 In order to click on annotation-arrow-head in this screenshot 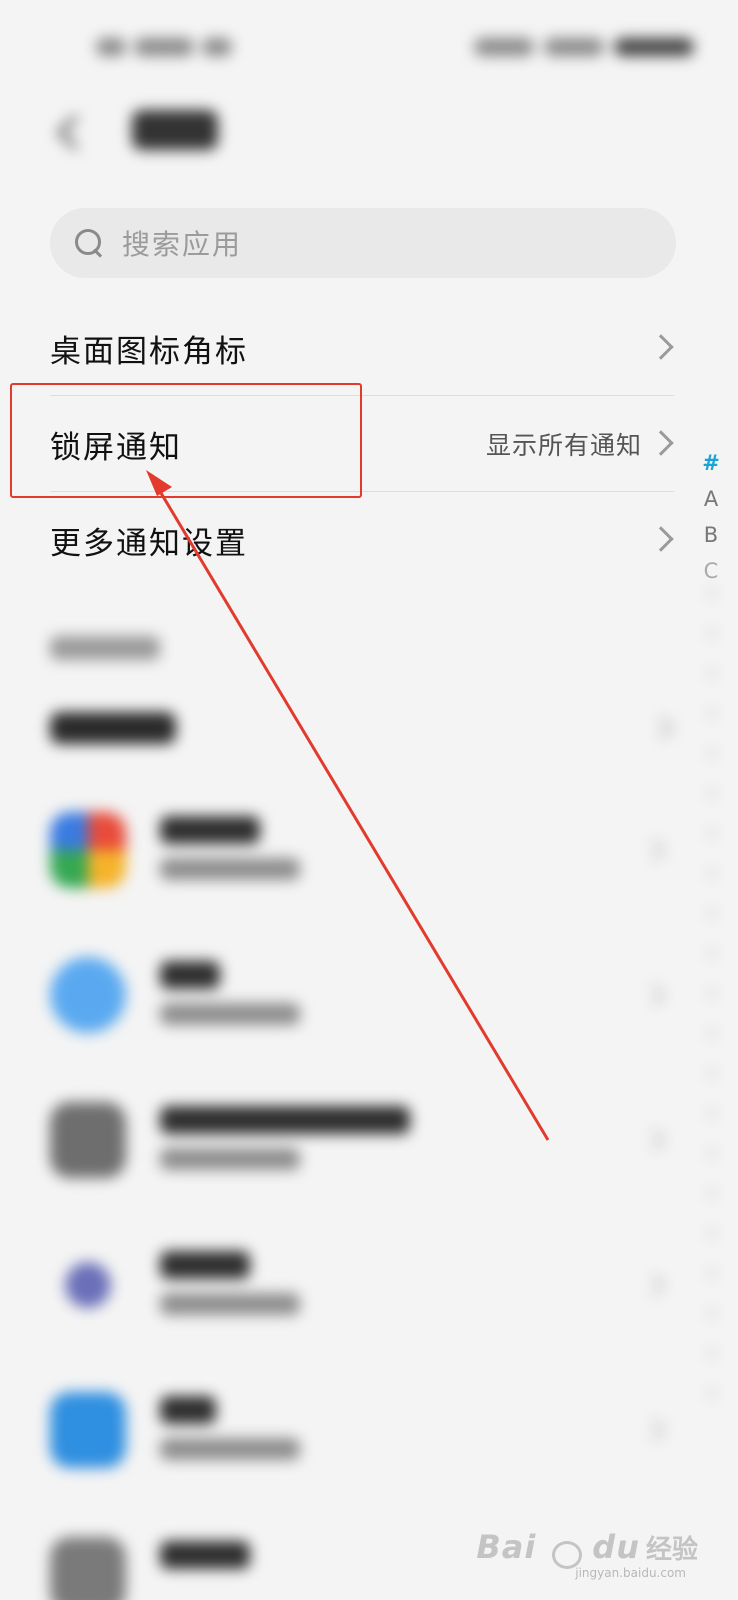, I will do `click(159, 483)`.